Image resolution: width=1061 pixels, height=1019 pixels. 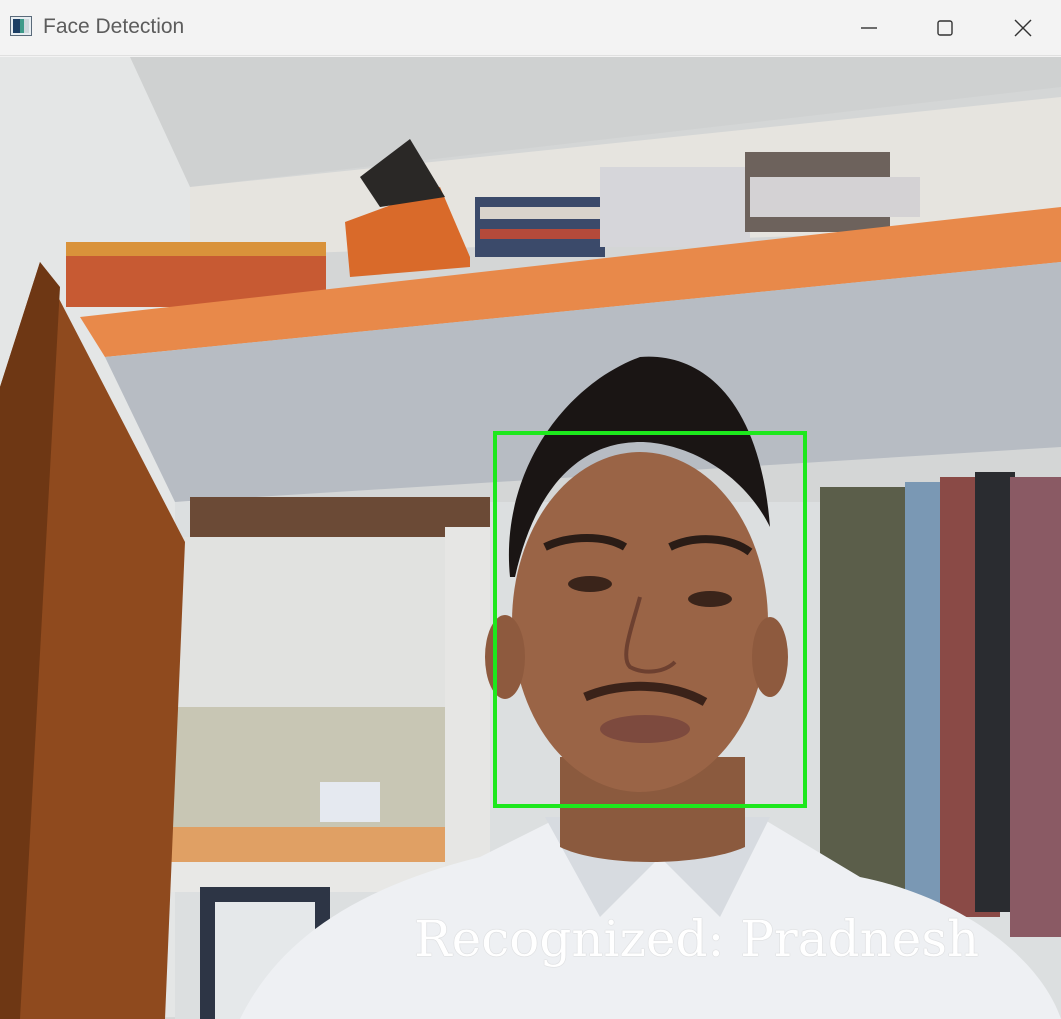 I want to click on recognition-label: Recognized: Pradnesh, so click(x=697, y=939).